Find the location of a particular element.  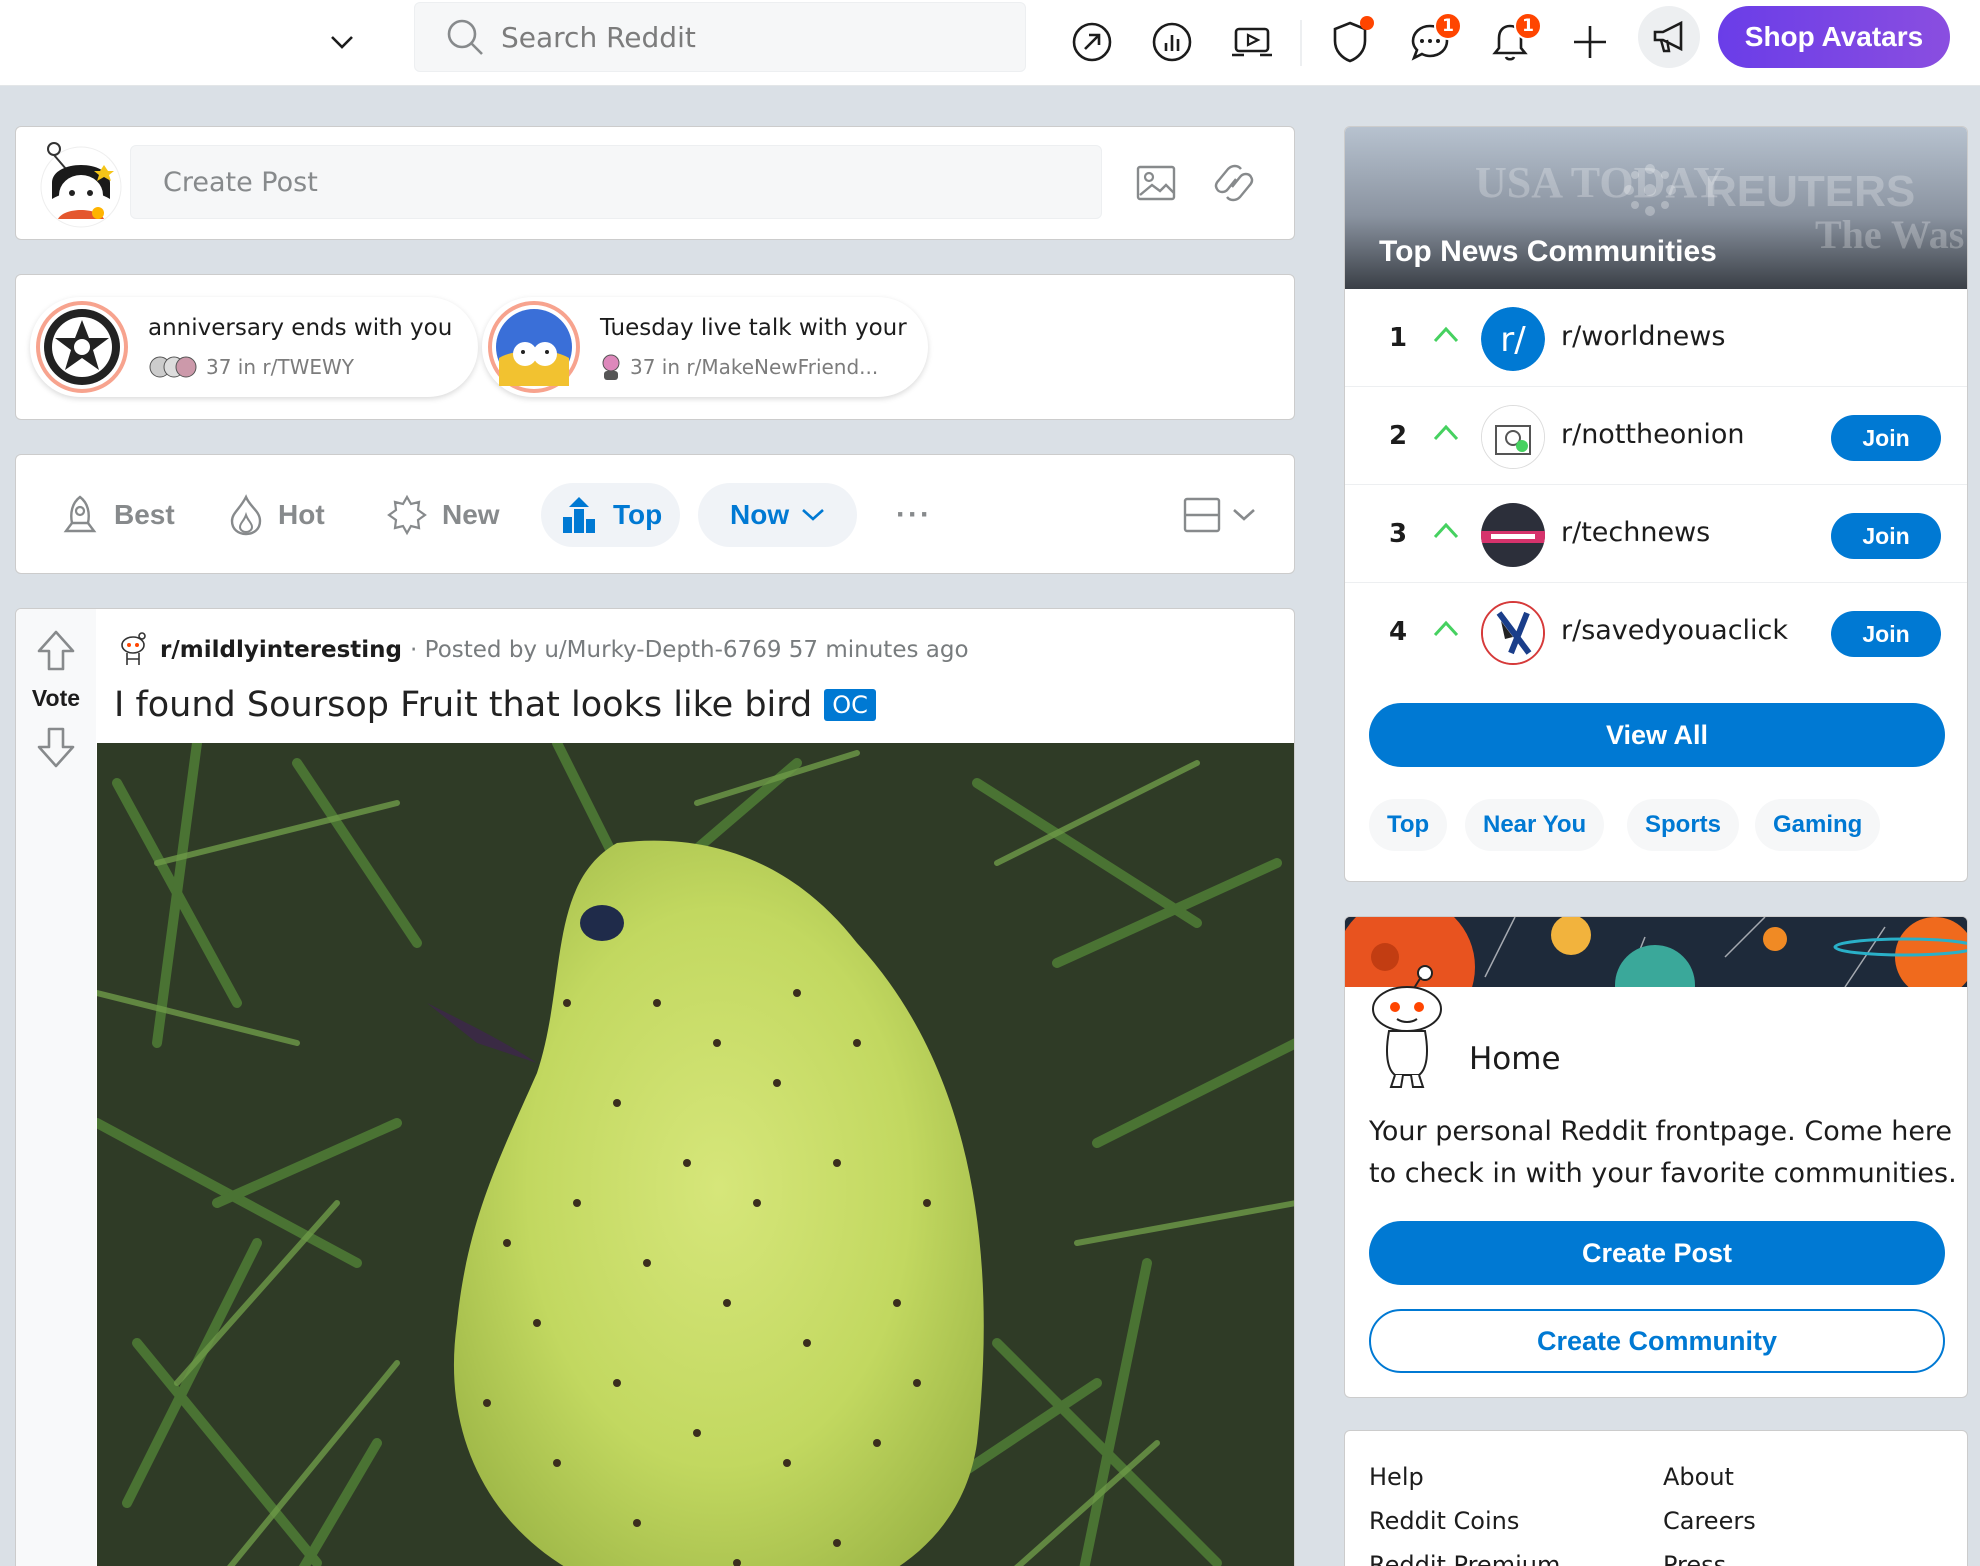

subreddit-link: r/mildlyinteresting is located at coordinates (281, 650).